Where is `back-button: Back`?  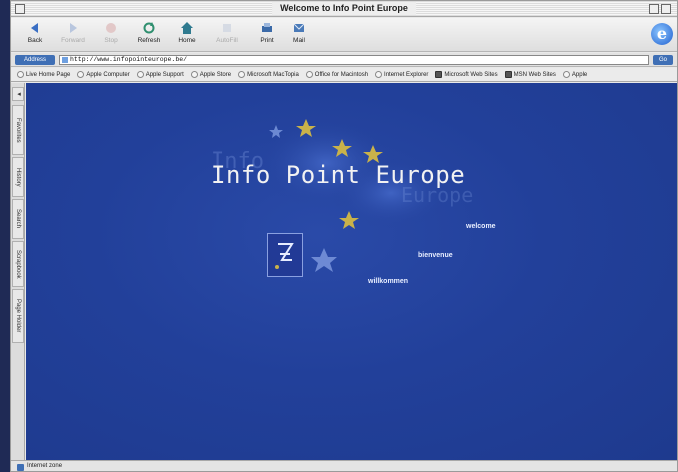
back-button: Back is located at coordinates (35, 36).